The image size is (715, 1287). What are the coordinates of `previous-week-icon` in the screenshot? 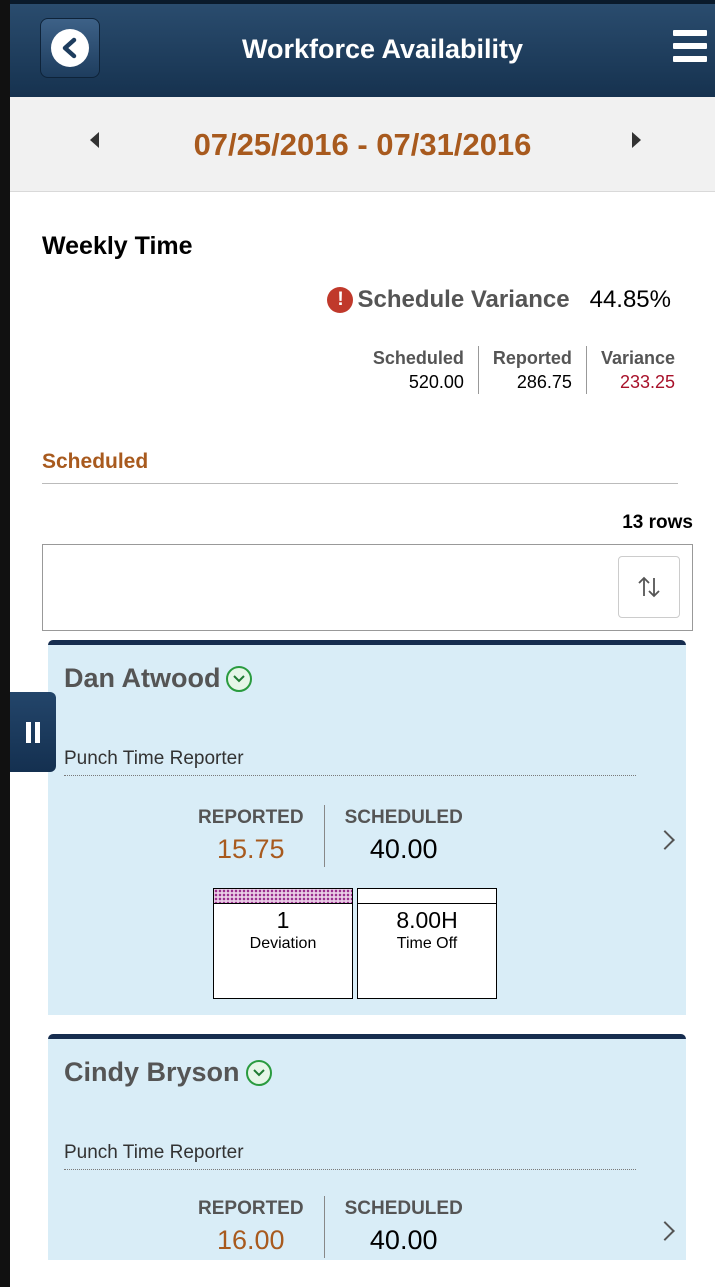 It's located at (94, 140).